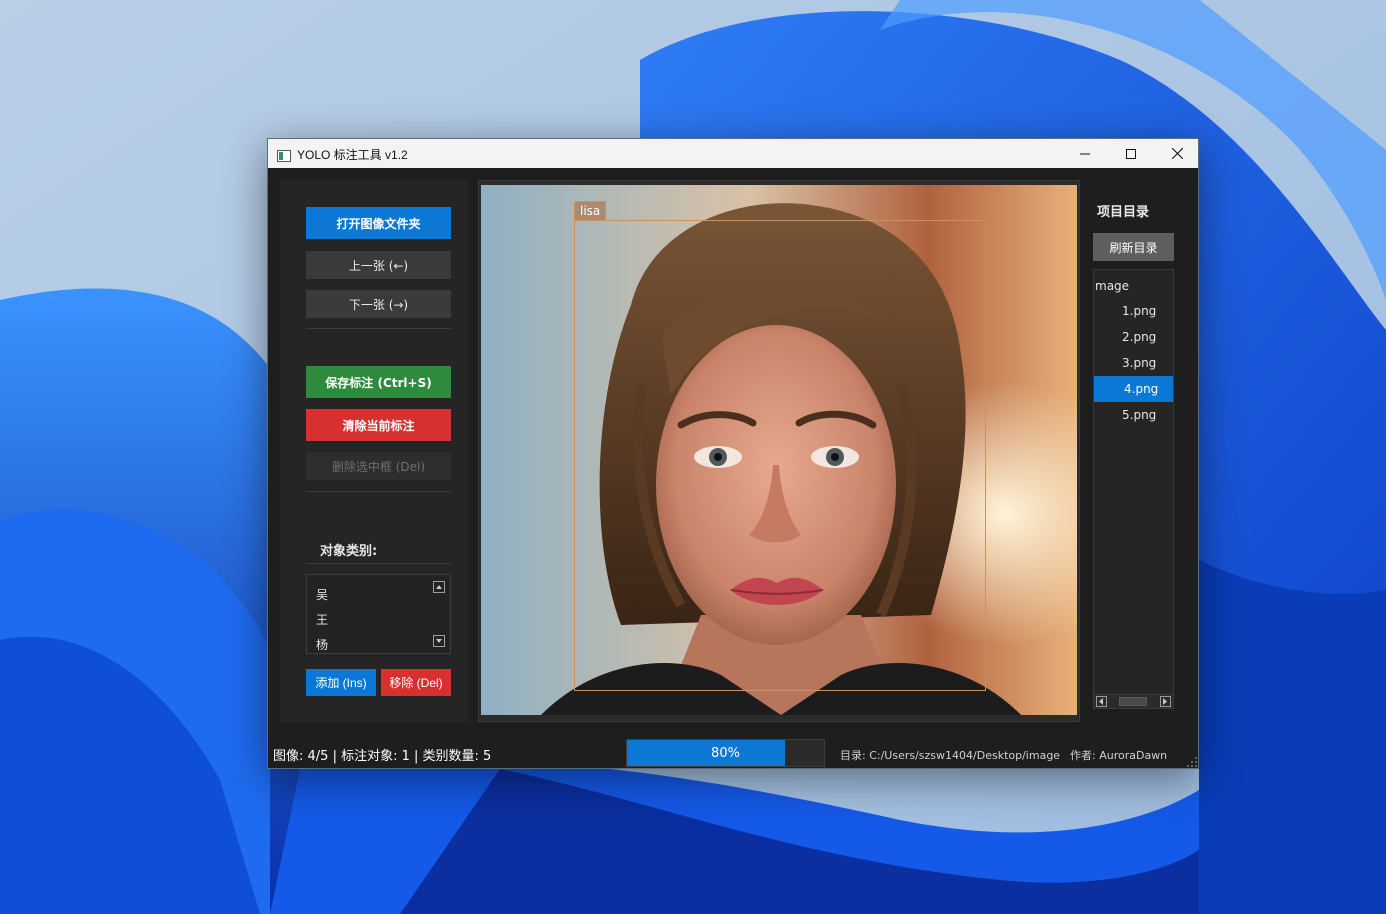 This screenshot has width=1386, height=914. Describe the element at coordinates (1133, 489) in the screenshot. I see `file-tree: mage 1.png 2.png 3.png 4.png 5.png` at that location.